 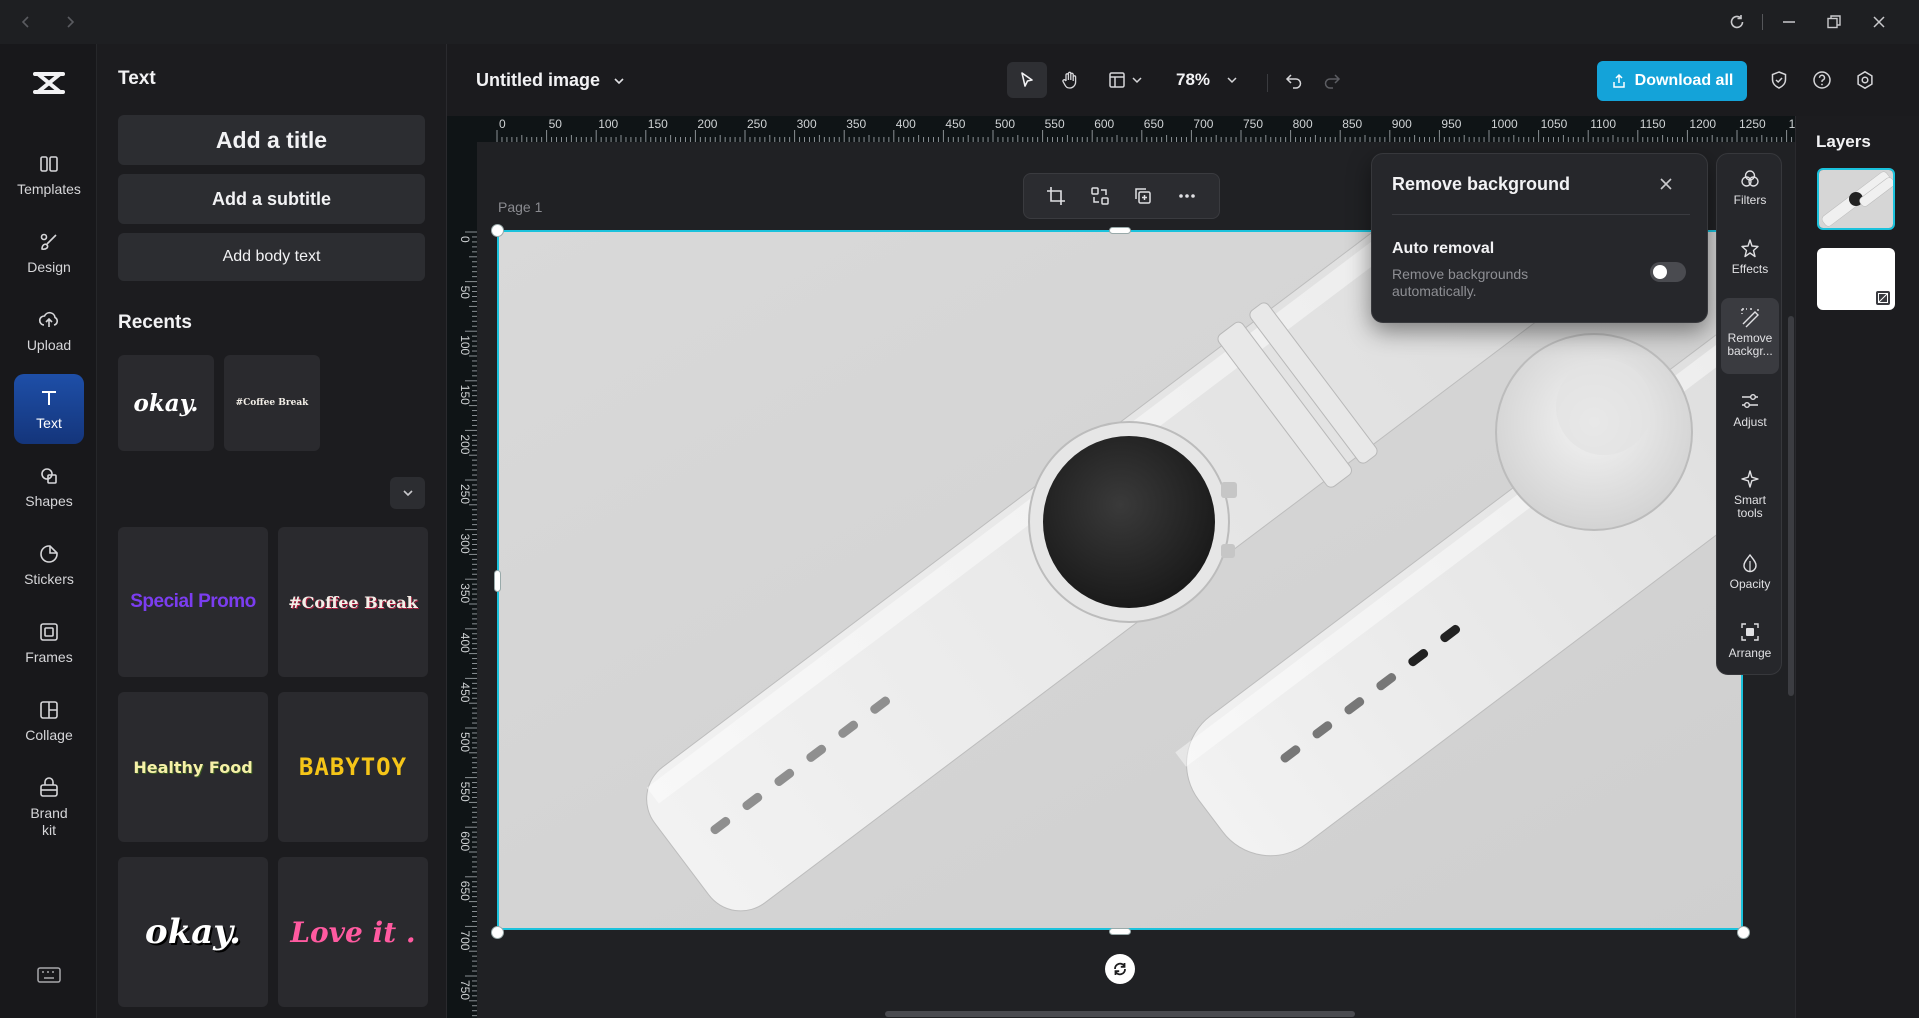 What do you see at coordinates (1120, 230) in the screenshot?
I see `resize-handle-top` at bounding box center [1120, 230].